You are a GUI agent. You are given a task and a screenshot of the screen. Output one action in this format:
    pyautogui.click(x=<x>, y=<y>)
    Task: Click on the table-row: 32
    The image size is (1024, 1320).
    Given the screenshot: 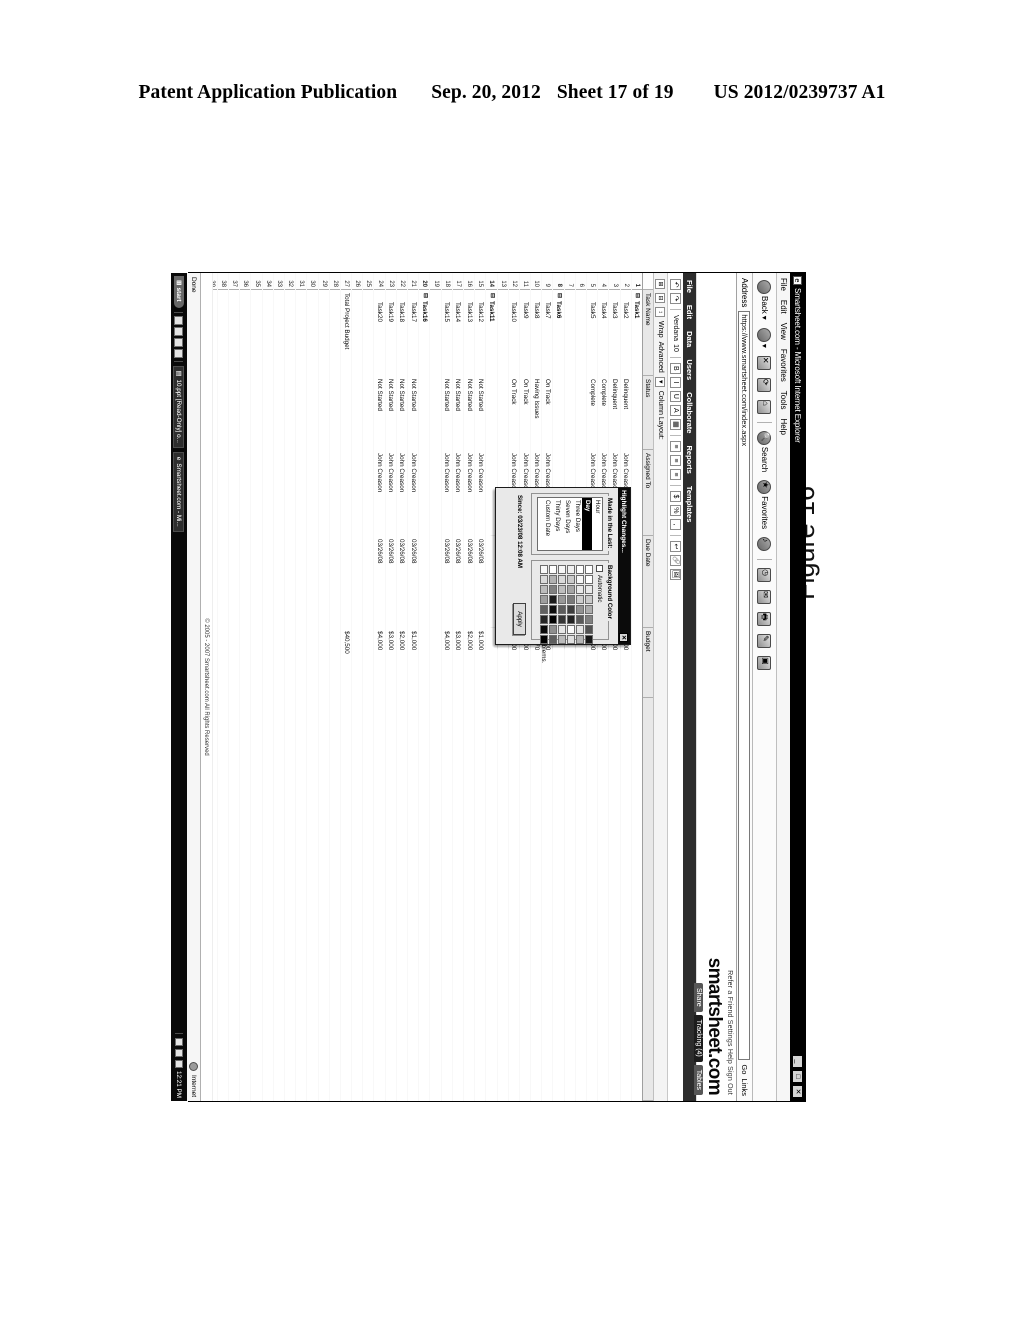 What is the action you would take?
    pyautogui.click(x=290, y=687)
    